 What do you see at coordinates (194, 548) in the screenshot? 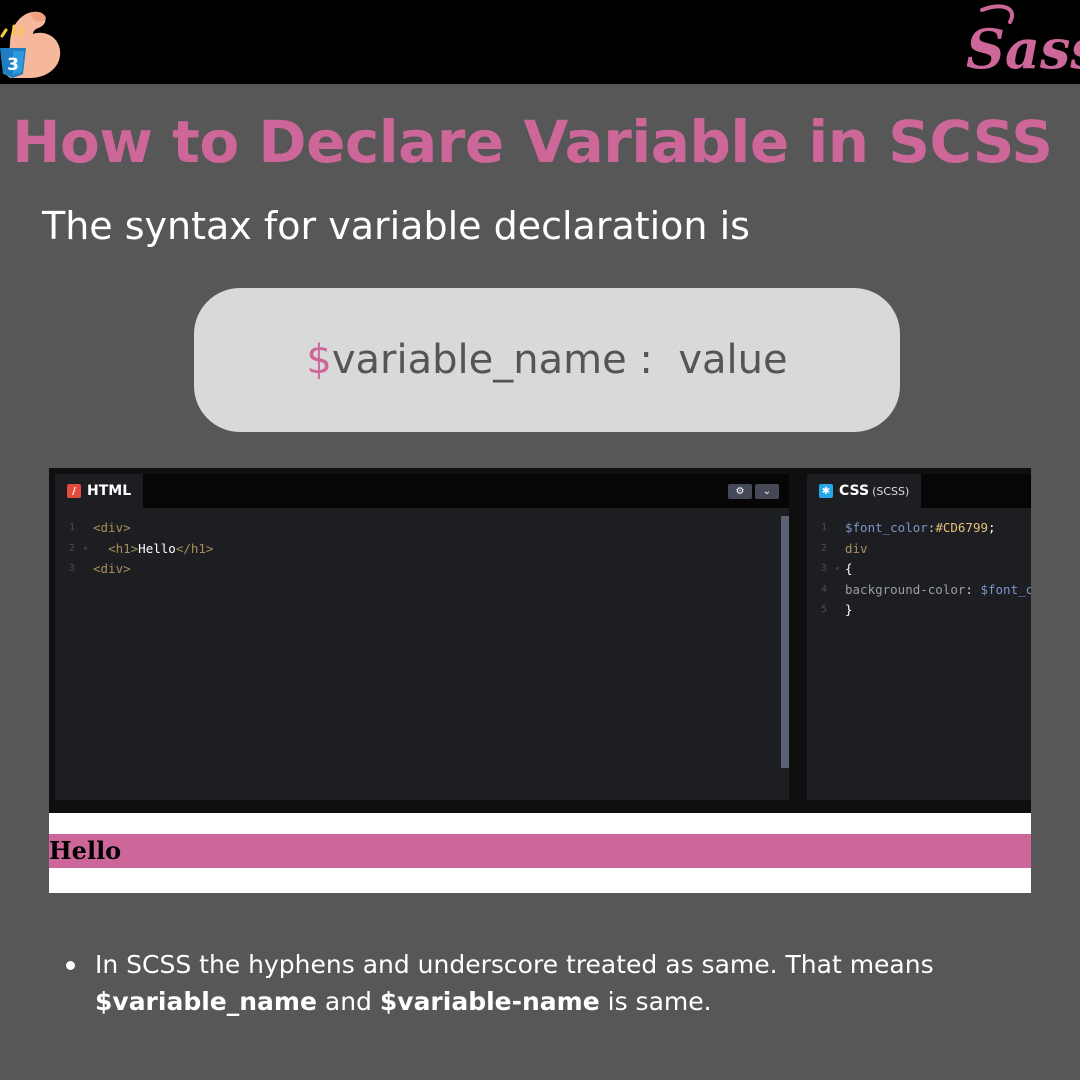
I see `code-token: </h1>` at bounding box center [194, 548].